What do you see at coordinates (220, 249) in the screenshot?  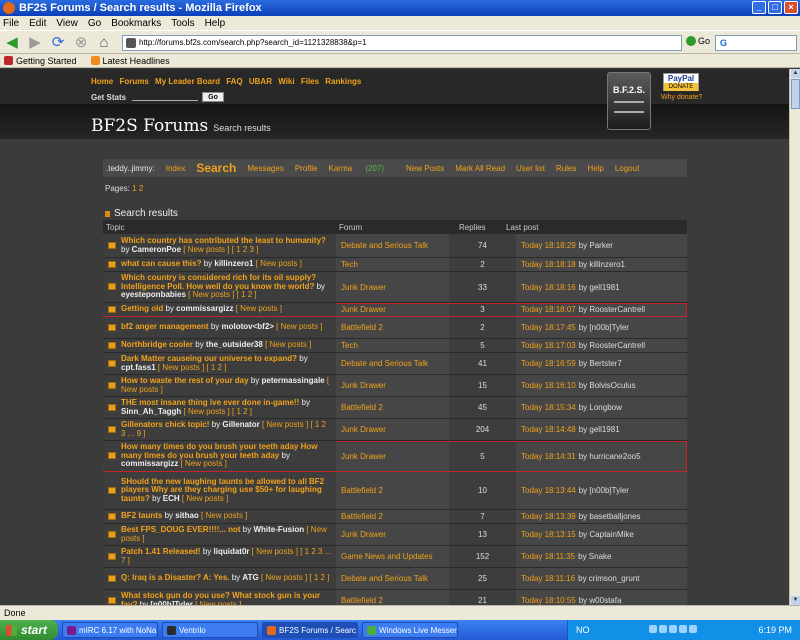 I see `new-posts-link: [ New posts ] [ 1 2 3 ]` at bounding box center [220, 249].